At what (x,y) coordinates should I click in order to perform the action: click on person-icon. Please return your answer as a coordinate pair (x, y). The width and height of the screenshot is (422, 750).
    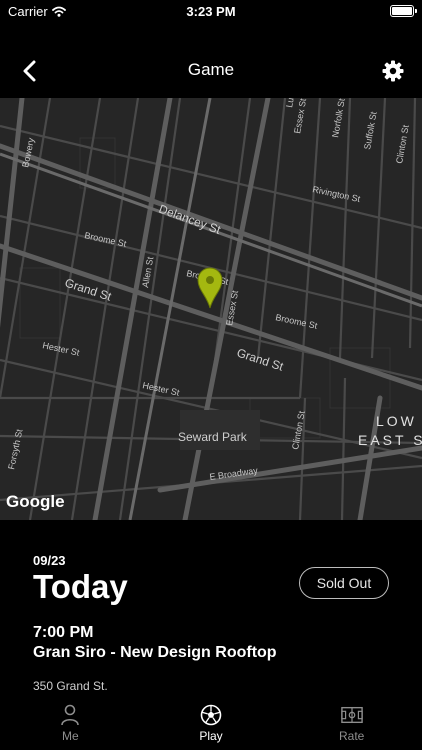
    Looking at the image, I should click on (70, 715).